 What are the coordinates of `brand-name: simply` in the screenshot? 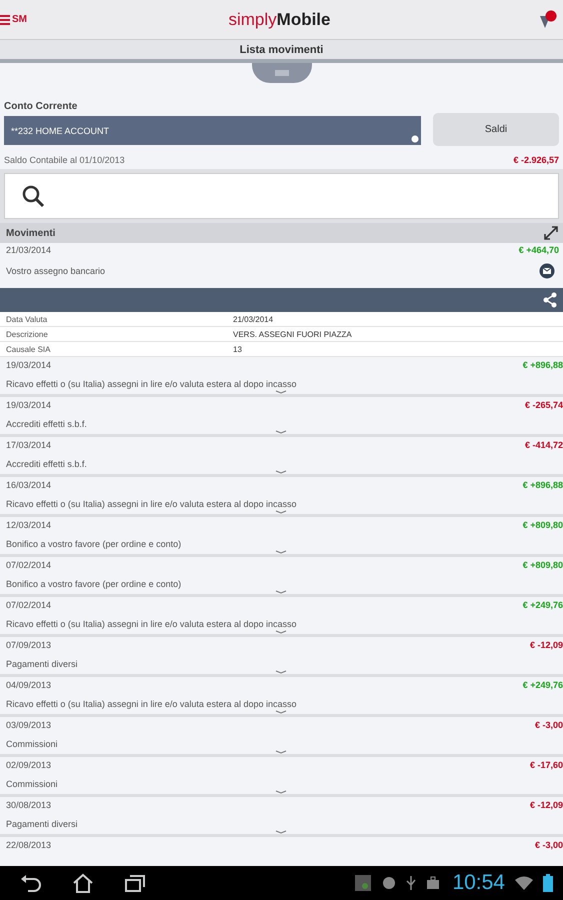 It's located at (252, 19).